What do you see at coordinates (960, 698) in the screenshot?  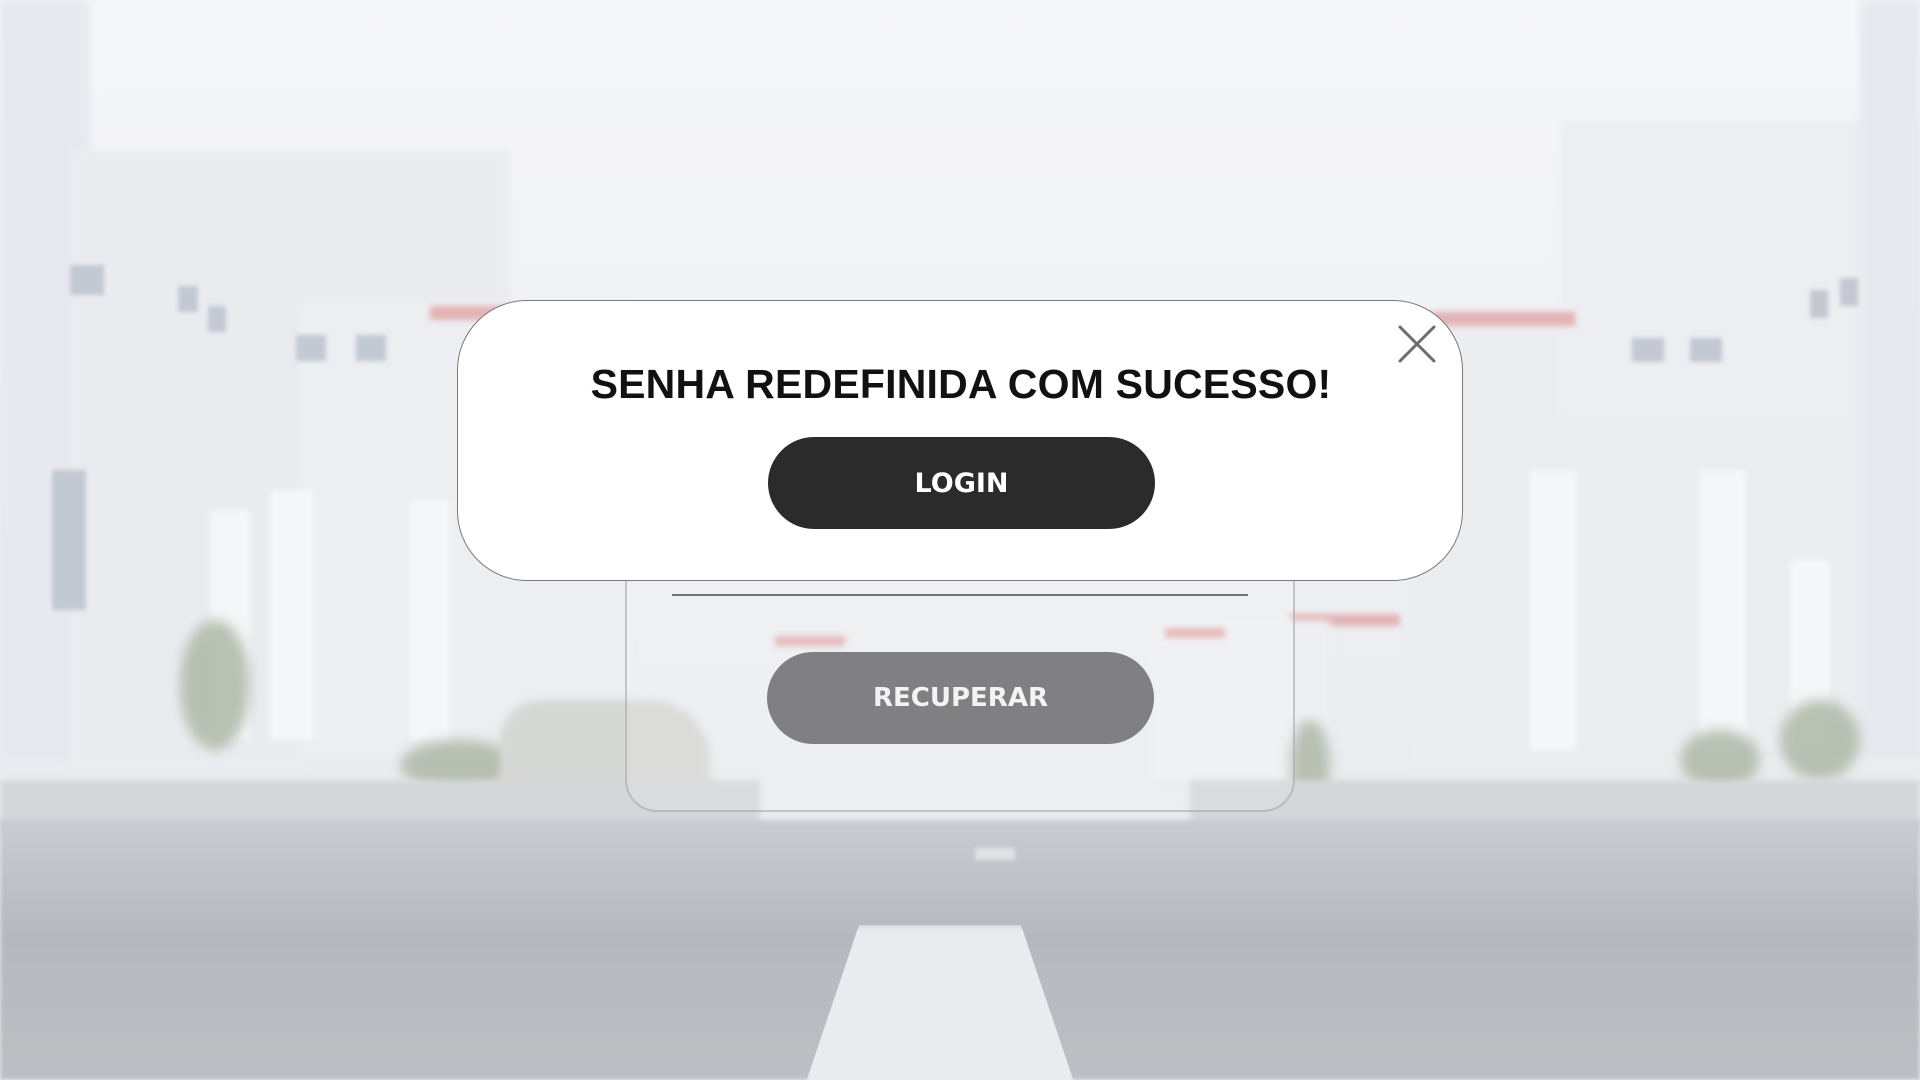 I see `recover-button: RECUPERAR` at bounding box center [960, 698].